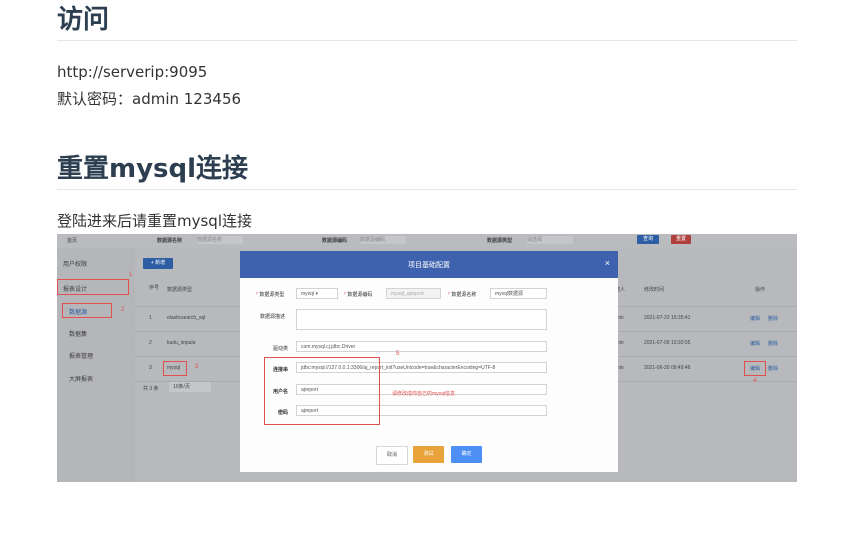  Describe the element at coordinates (462, 295) in the screenshot. I see `name-label: * 数据源名称` at that location.